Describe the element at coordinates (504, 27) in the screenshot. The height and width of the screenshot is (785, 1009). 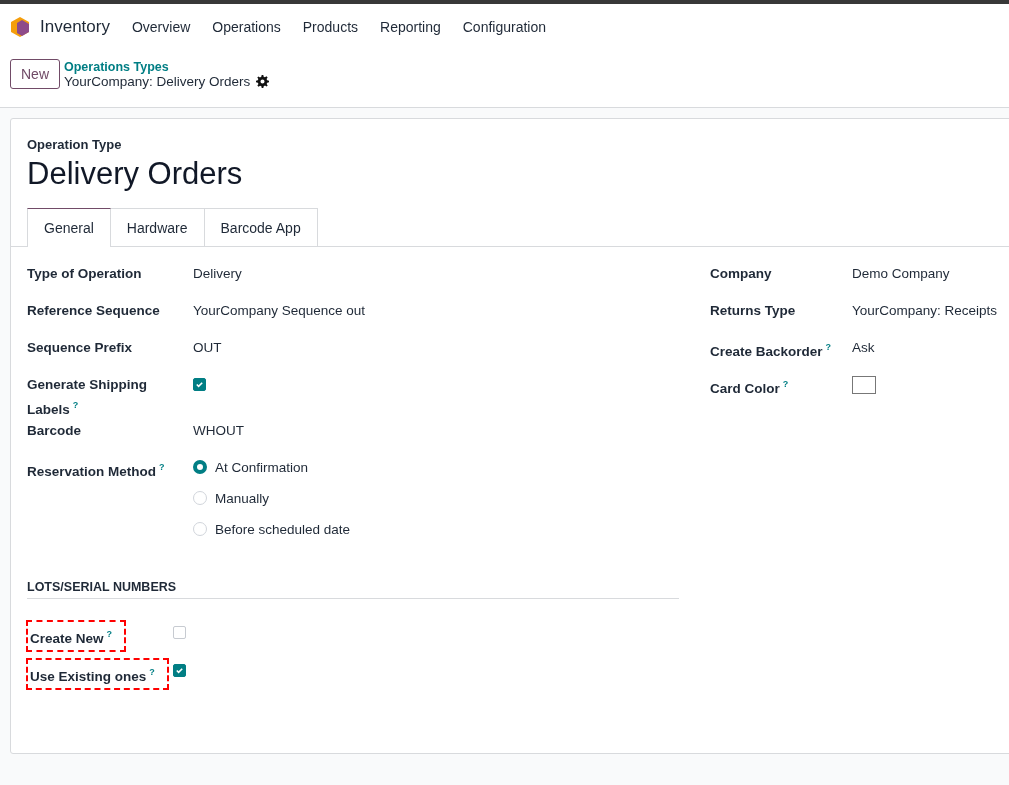
I see `menu-item: Configuration` at that location.